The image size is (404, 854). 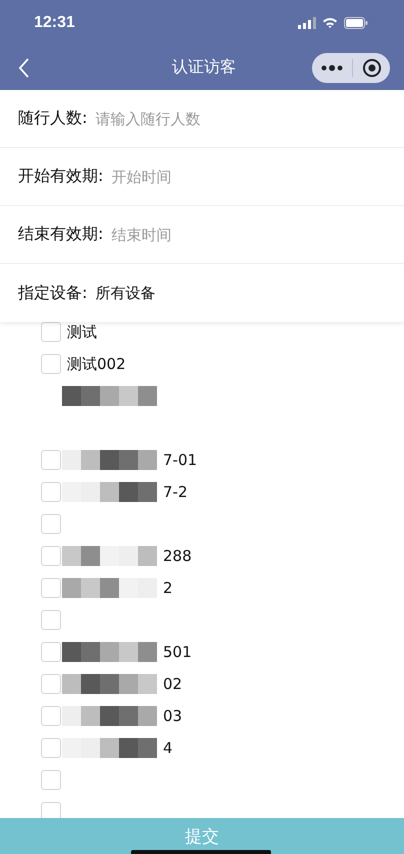 I want to click on device-name: 7-01, so click(x=180, y=460).